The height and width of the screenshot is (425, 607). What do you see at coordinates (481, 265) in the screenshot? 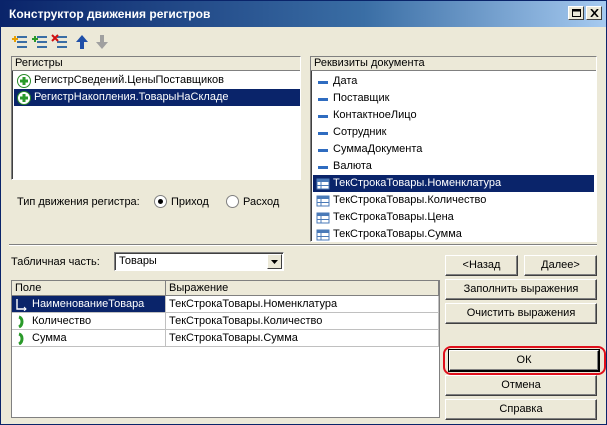
I see `back-button: <Назад` at bounding box center [481, 265].